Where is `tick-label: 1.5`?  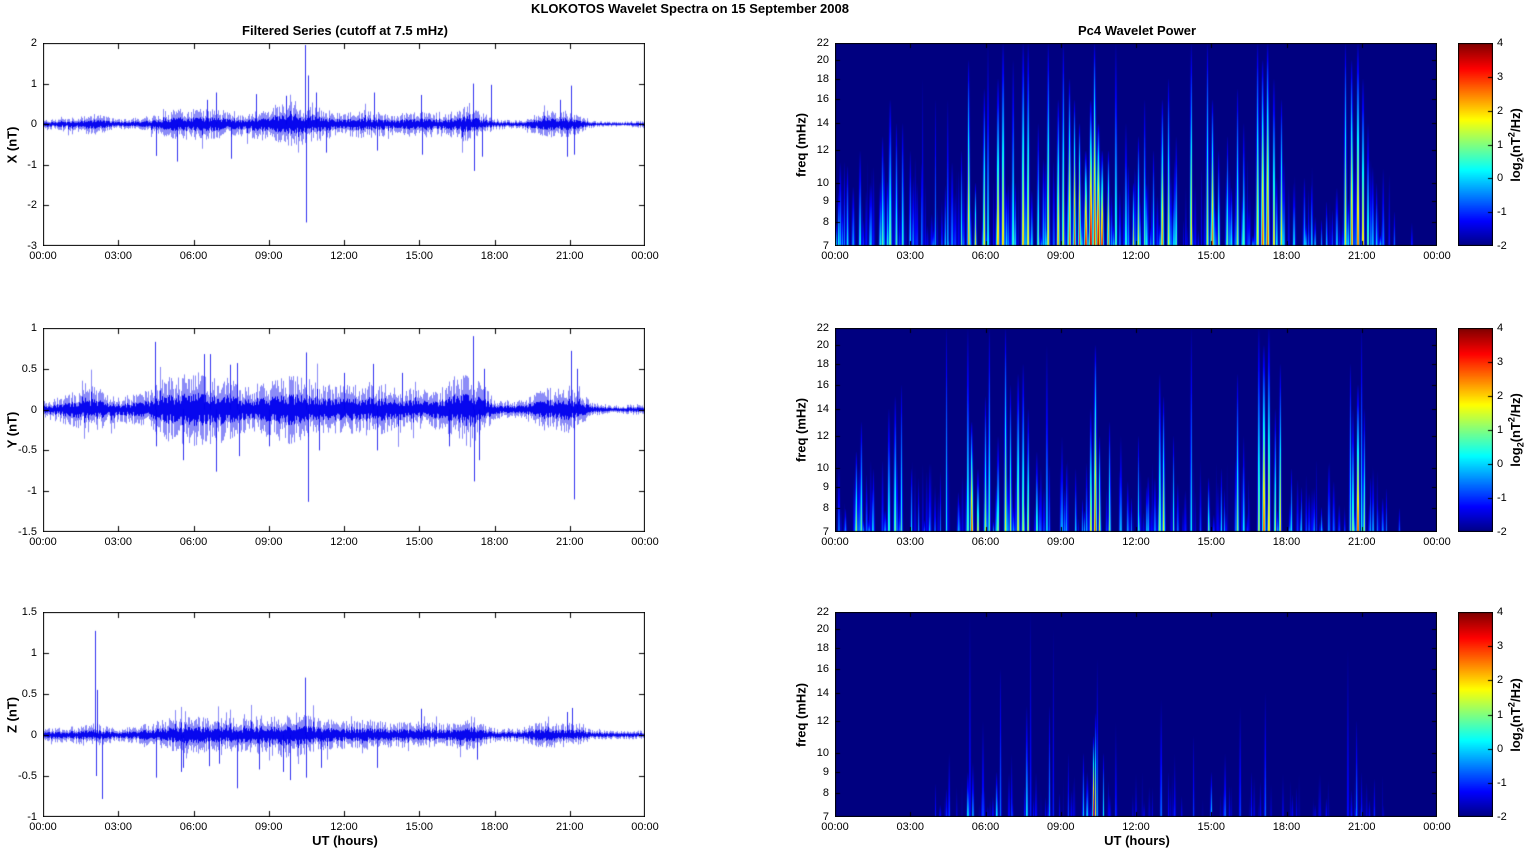
tick-label: 1.5 is located at coordinates (29, 612).